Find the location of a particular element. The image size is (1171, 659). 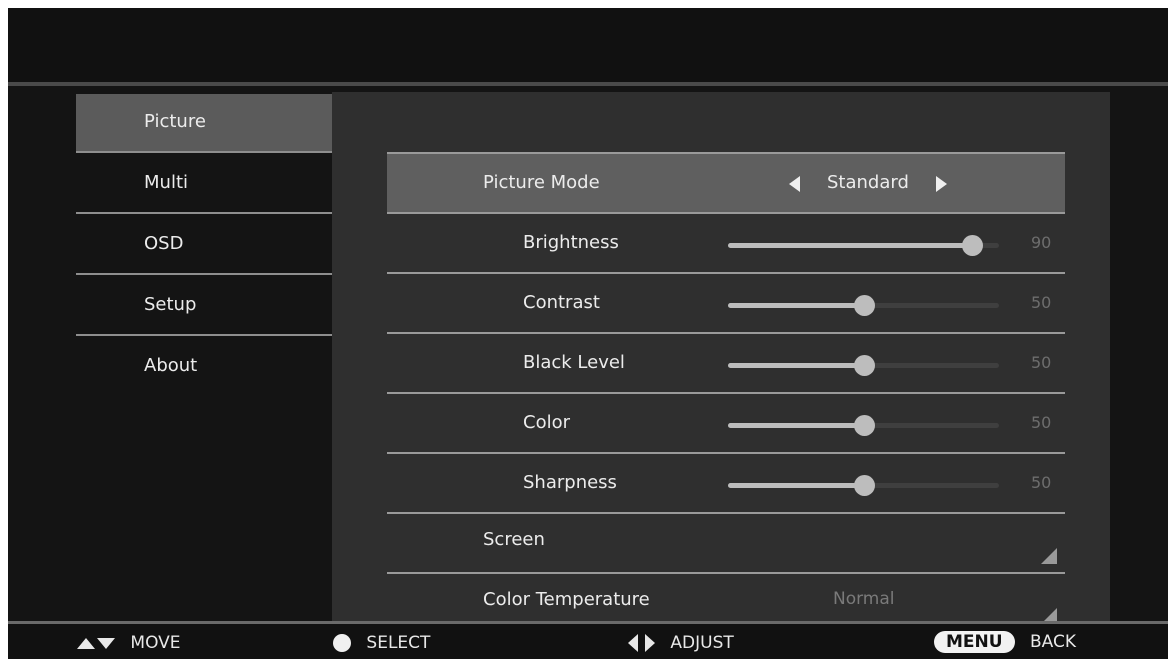

brightness-row: Brightness 90 is located at coordinates (726, 244).